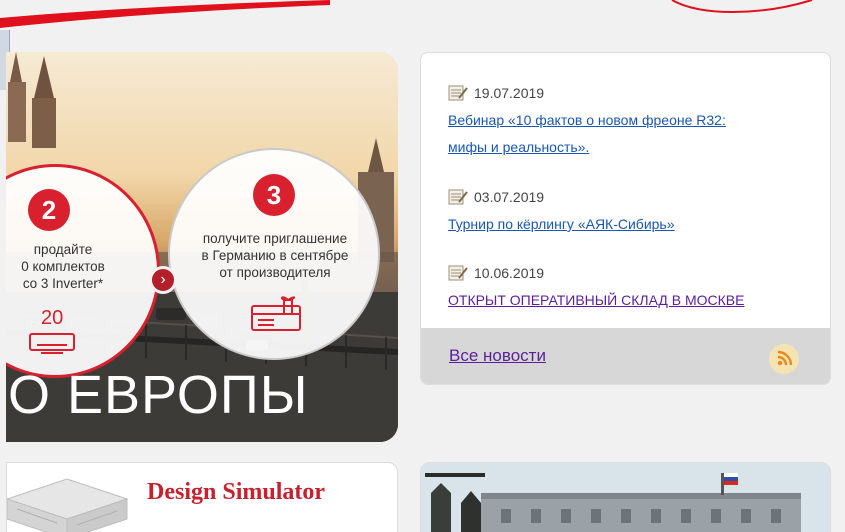 Image resolution: width=845 pixels, height=532 pixels. I want to click on all-news-link: Все новости, so click(497, 356).